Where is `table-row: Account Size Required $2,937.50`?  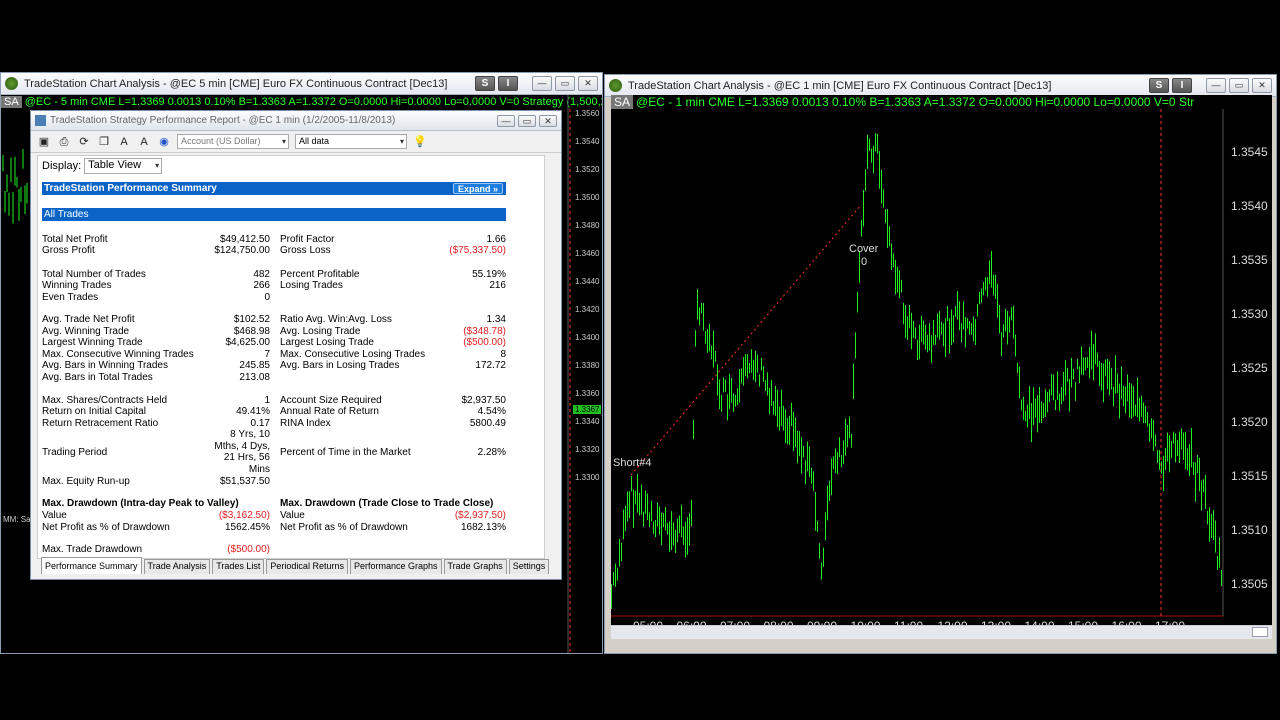
table-row: Account Size Required $2,937.50 is located at coordinates (393, 400).